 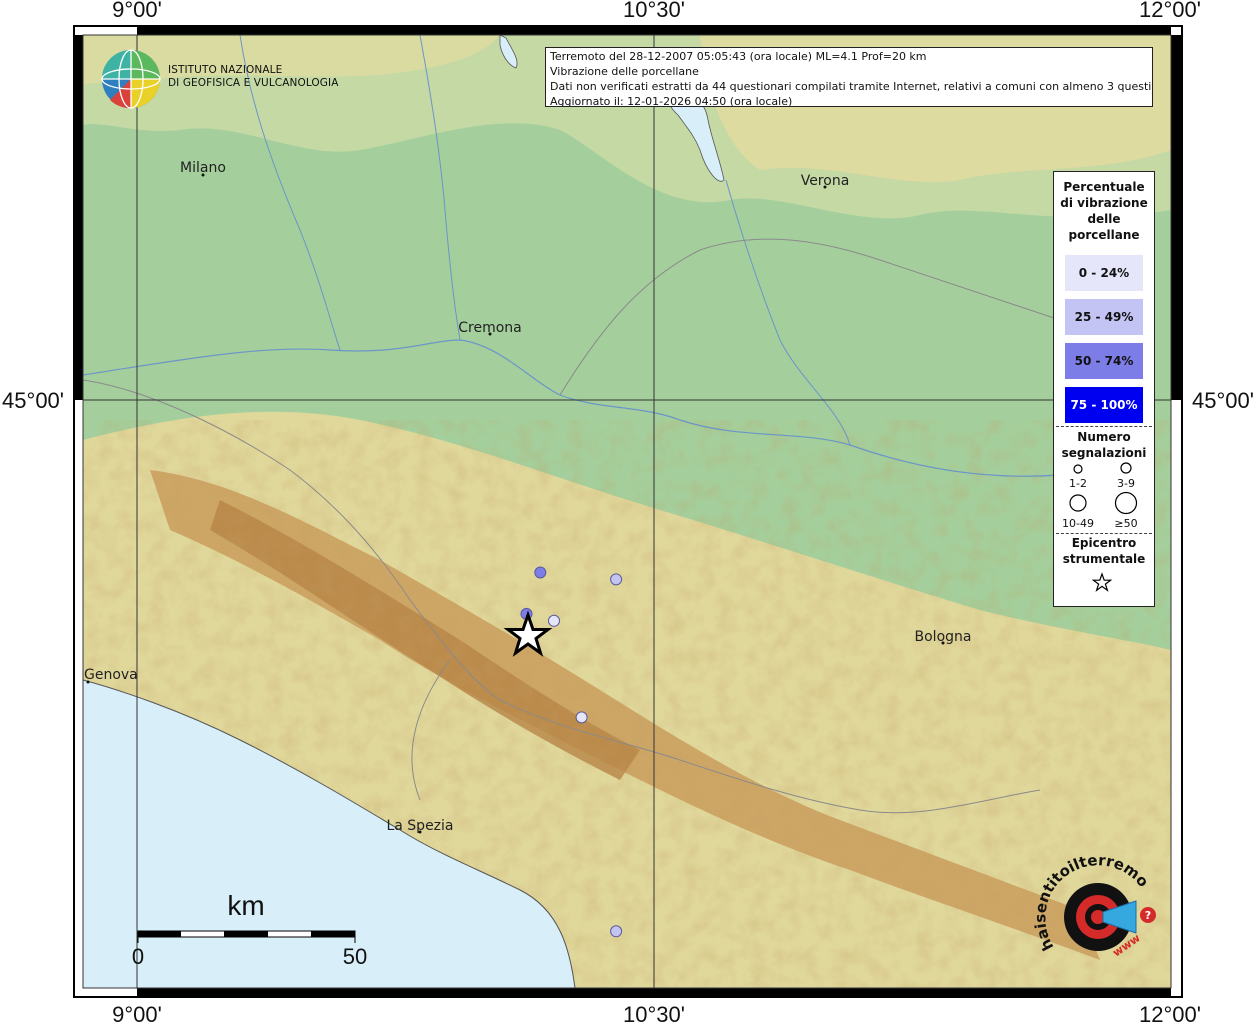 I want to click on tick-bottom-2: 12°00', so click(x=1170, y=1013).